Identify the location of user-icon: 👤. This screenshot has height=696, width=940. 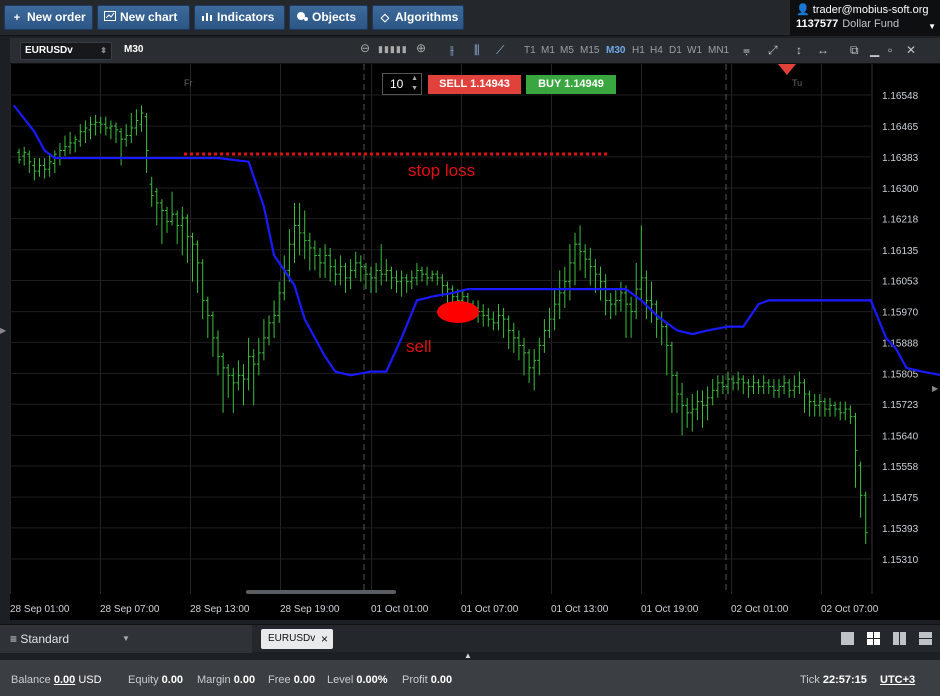
(803, 10).